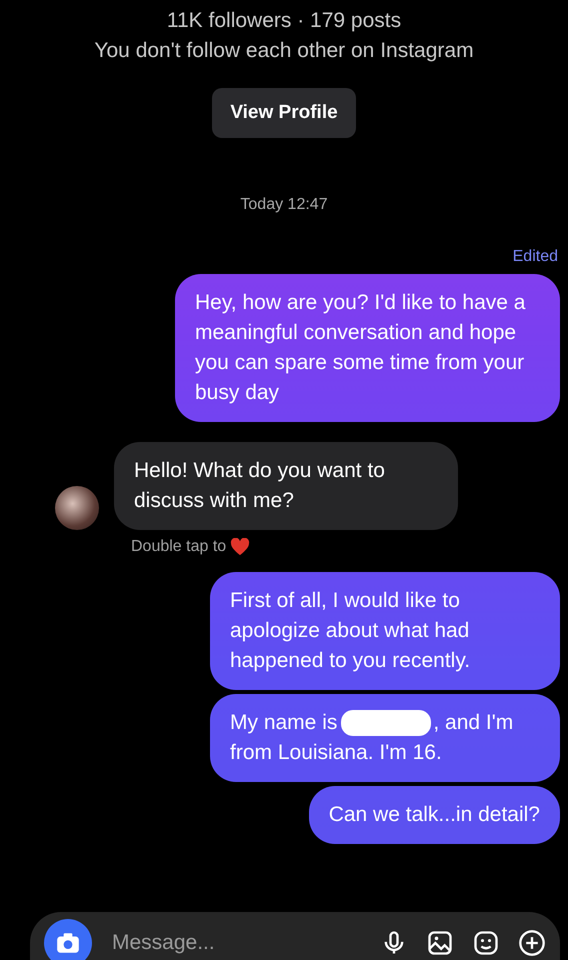 The height and width of the screenshot is (960, 568). What do you see at coordinates (284, 51) in the screenshot?
I see `follow-status: You don't follow each other on Instagram` at bounding box center [284, 51].